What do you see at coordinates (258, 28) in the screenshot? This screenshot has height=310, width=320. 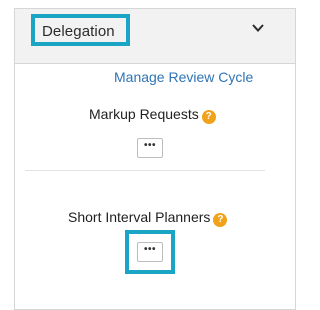 I see `chevron-down-icon` at bounding box center [258, 28].